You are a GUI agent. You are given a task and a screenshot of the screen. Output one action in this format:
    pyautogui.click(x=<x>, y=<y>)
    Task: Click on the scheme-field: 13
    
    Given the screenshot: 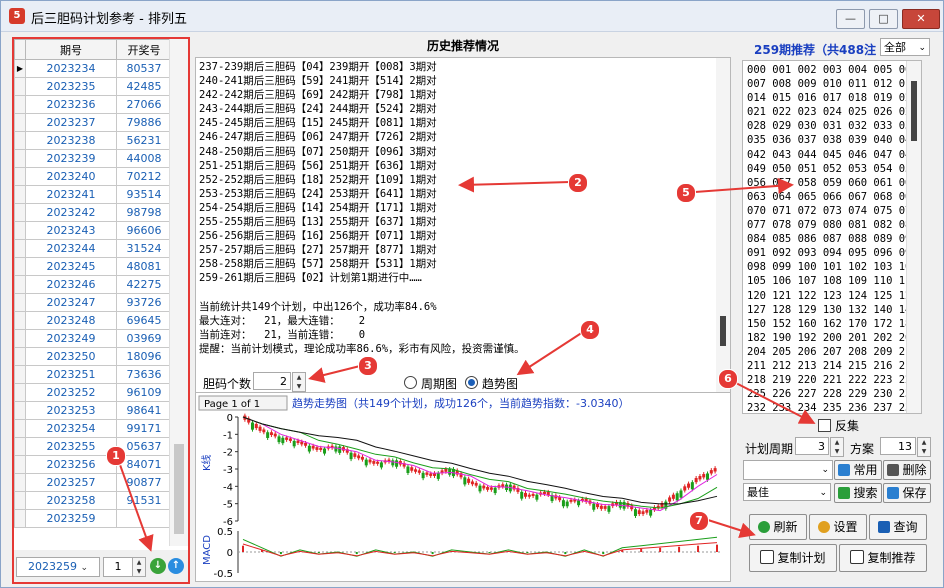 What is the action you would take?
    pyautogui.click(x=898, y=446)
    